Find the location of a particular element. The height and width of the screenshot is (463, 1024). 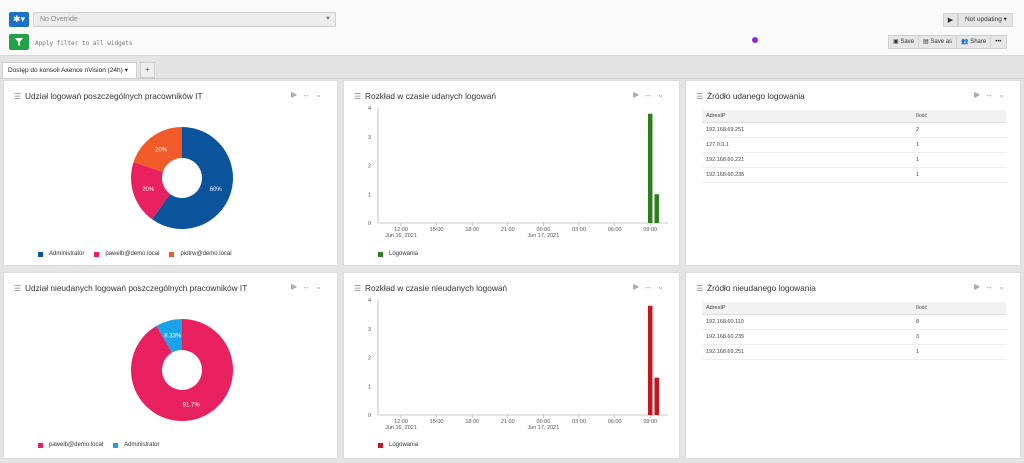

legend-label: piotrw@demo.local is located at coordinates (206, 254).